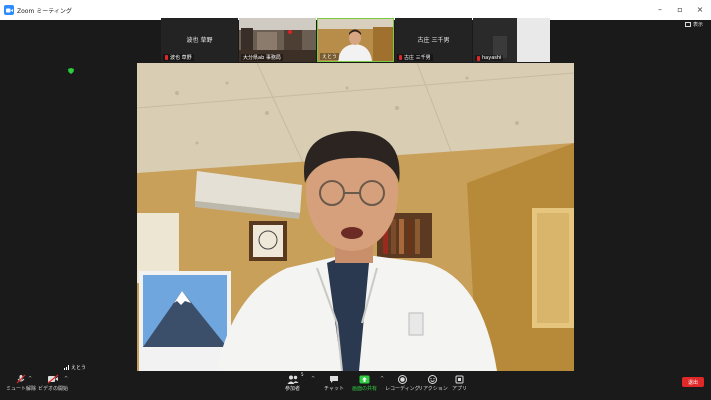 This screenshot has height=400, width=711. I want to click on video-off-icon, so click(53, 379).